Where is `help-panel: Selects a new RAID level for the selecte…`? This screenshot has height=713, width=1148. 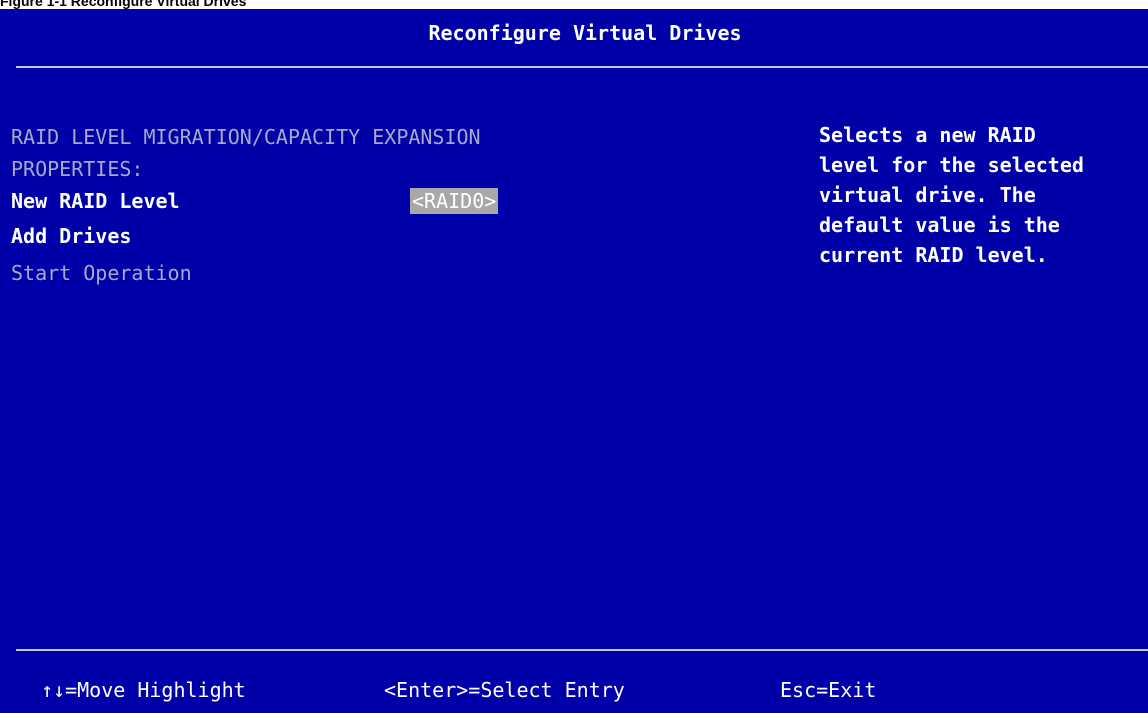 help-panel: Selects a new RAID level for the selecte… is located at coordinates (983, 195).